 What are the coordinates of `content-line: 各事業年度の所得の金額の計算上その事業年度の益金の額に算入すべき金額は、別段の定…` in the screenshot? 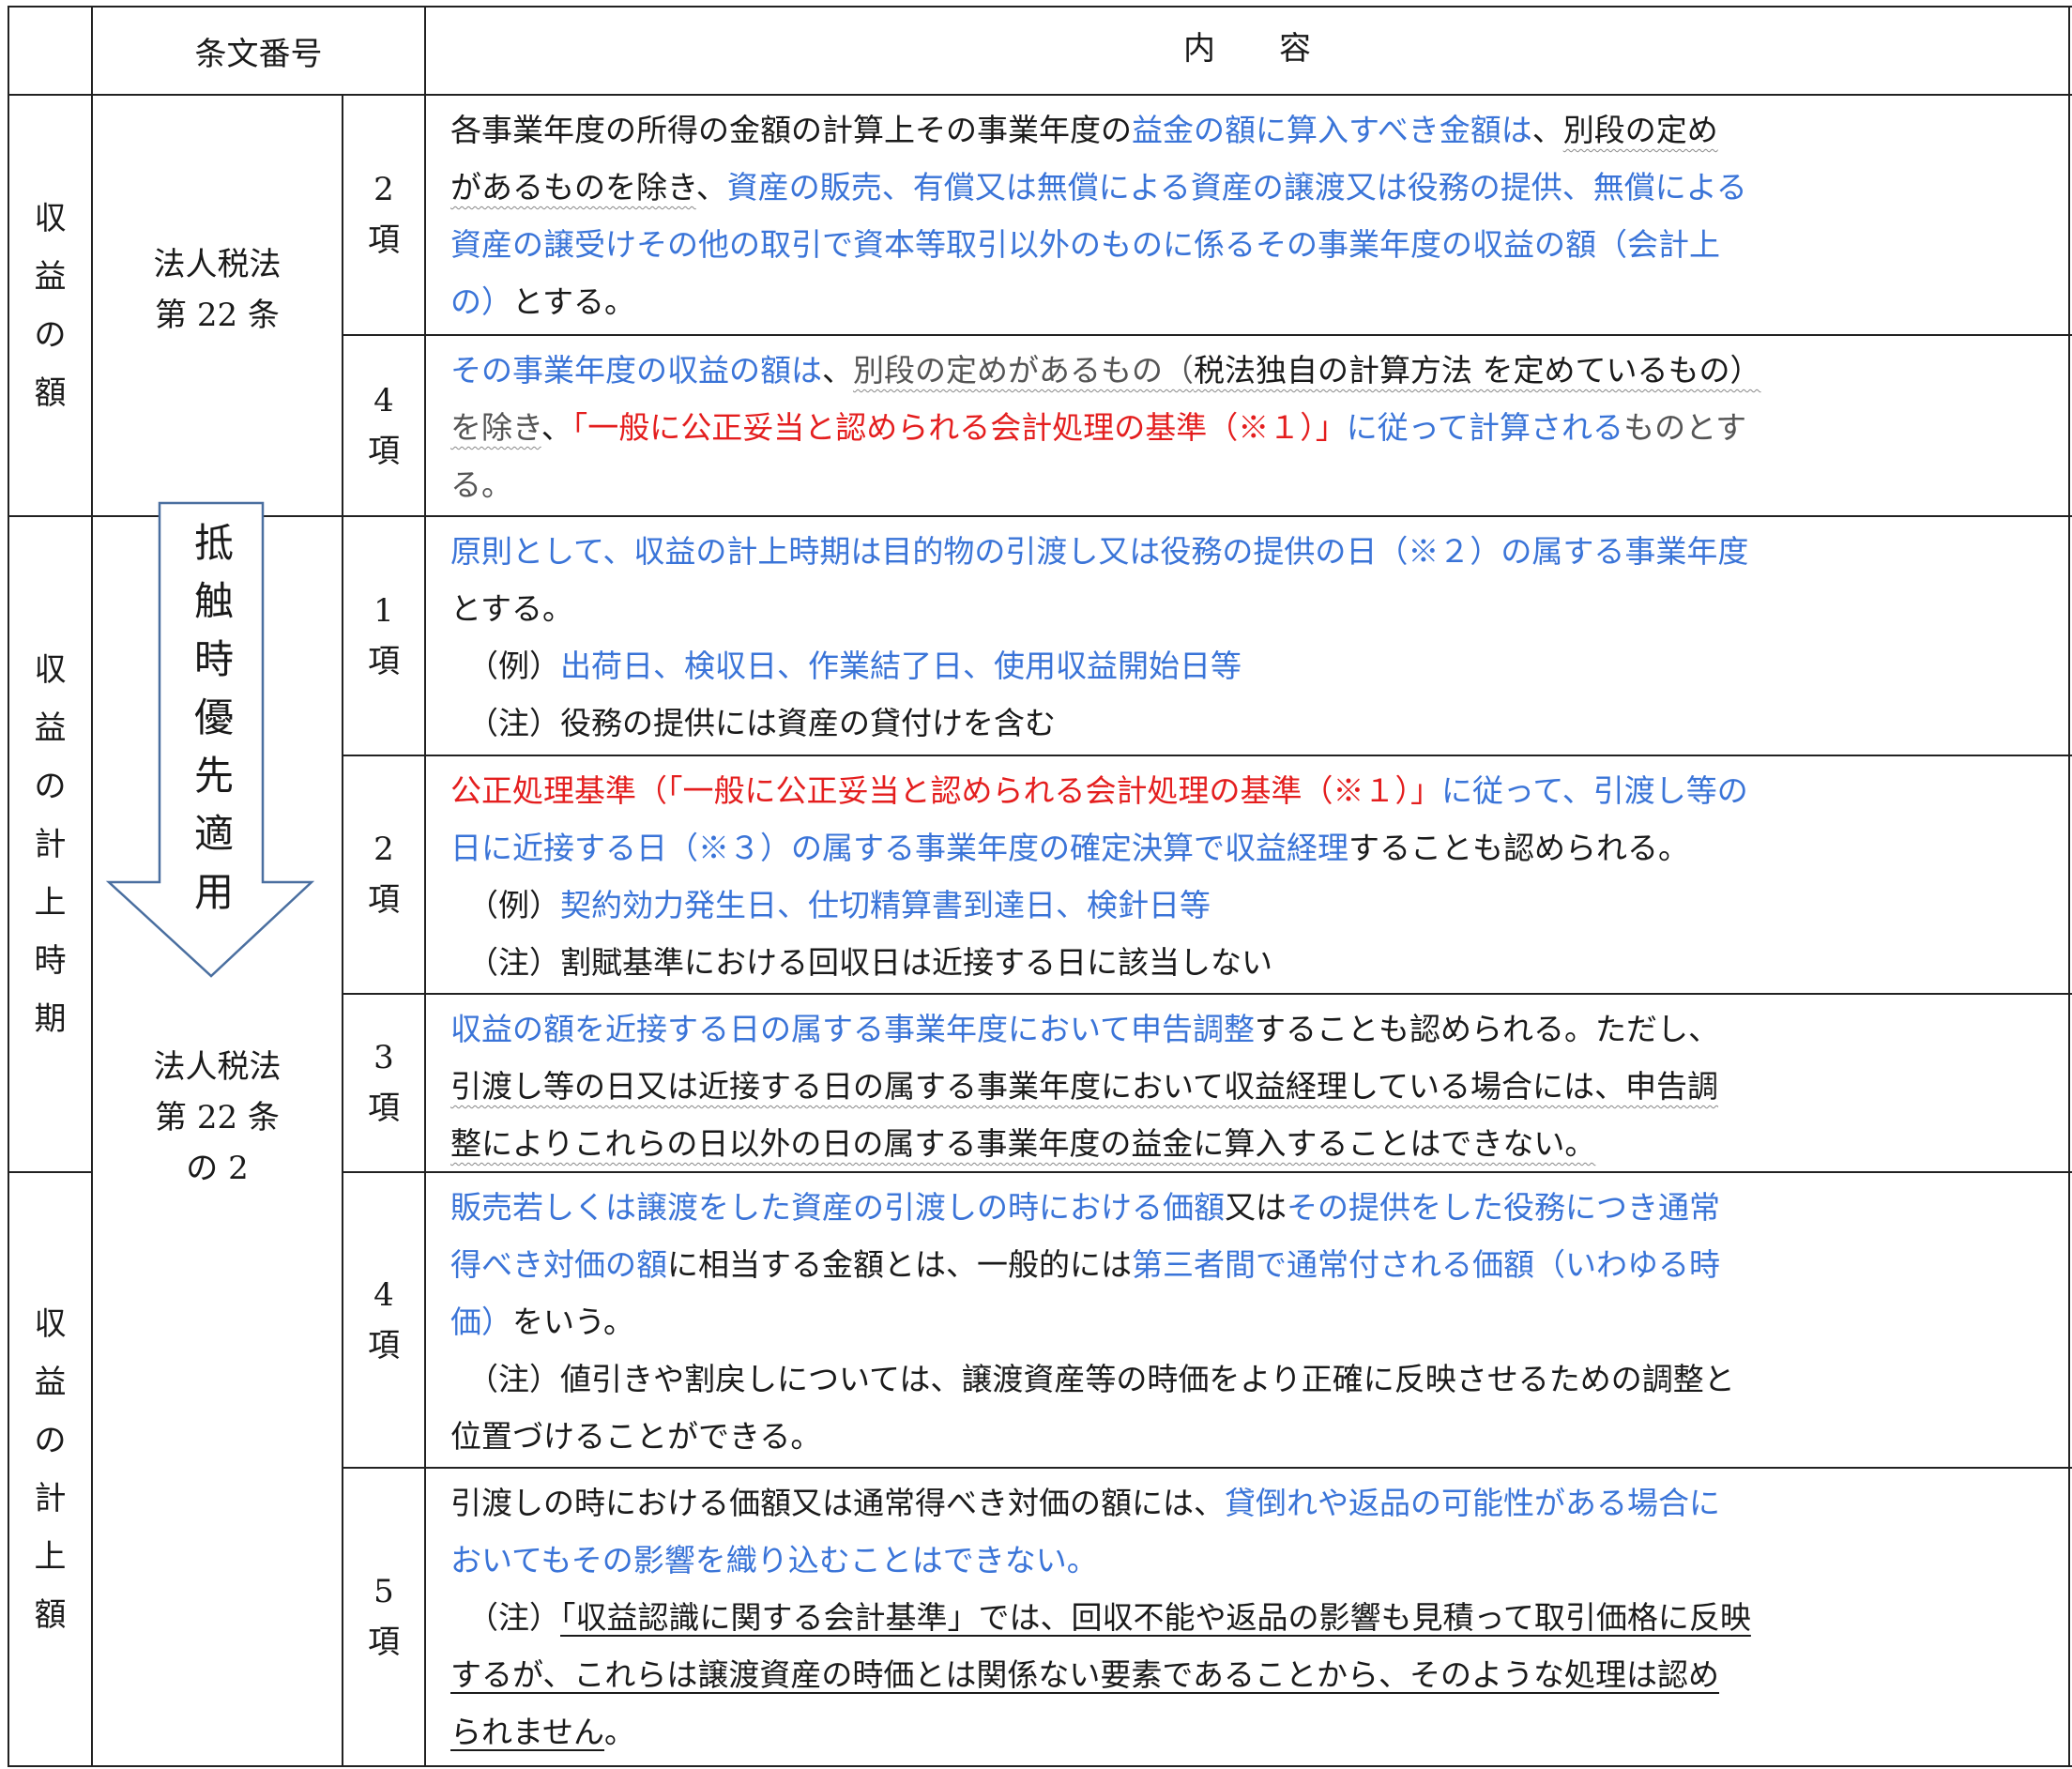 It's located at (1252, 130).